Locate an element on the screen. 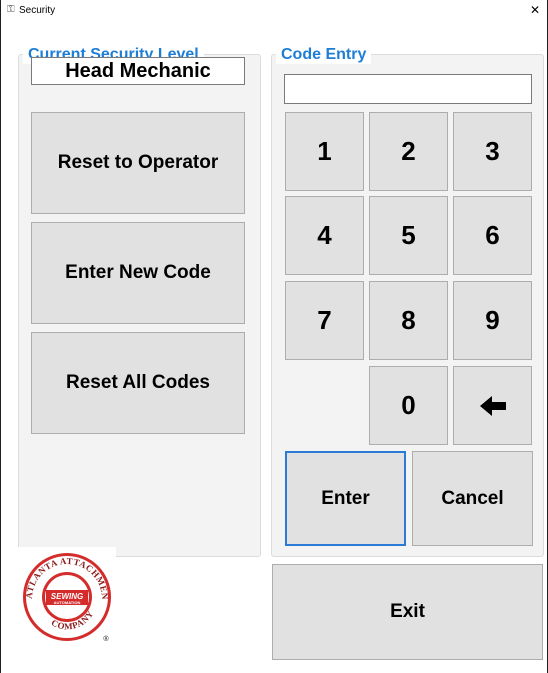  enter-new-code-button: Enter New Code is located at coordinates (138, 273).